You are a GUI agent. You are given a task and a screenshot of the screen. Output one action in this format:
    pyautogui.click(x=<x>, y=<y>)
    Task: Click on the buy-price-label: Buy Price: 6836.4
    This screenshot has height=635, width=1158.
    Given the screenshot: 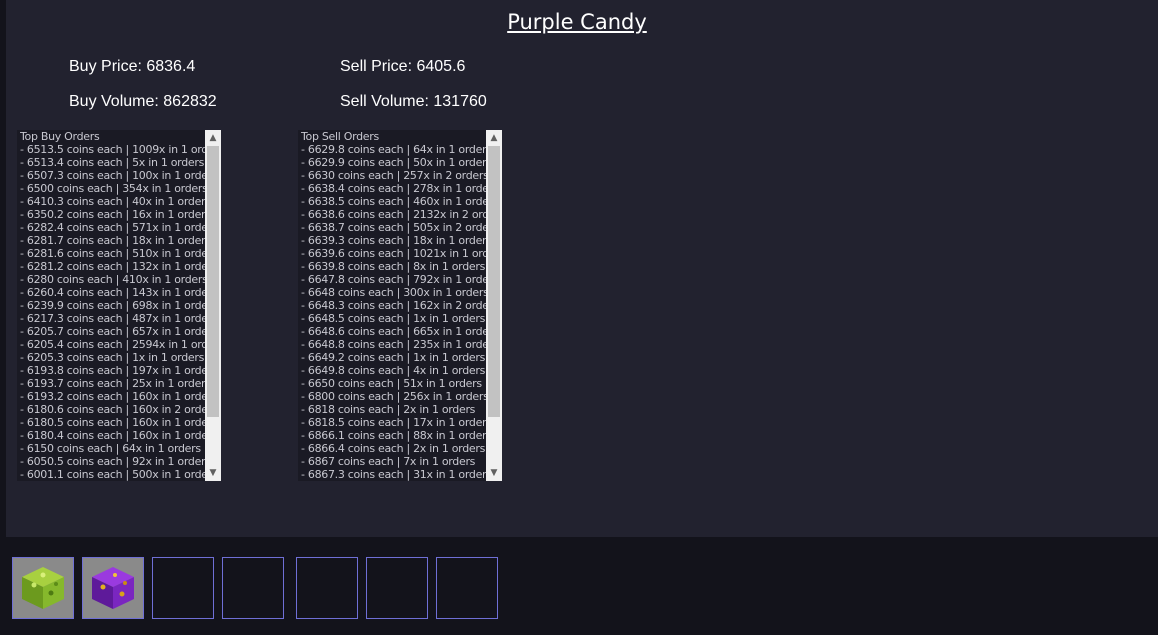 What is the action you would take?
    pyautogui.click(x=132, y=66)
    